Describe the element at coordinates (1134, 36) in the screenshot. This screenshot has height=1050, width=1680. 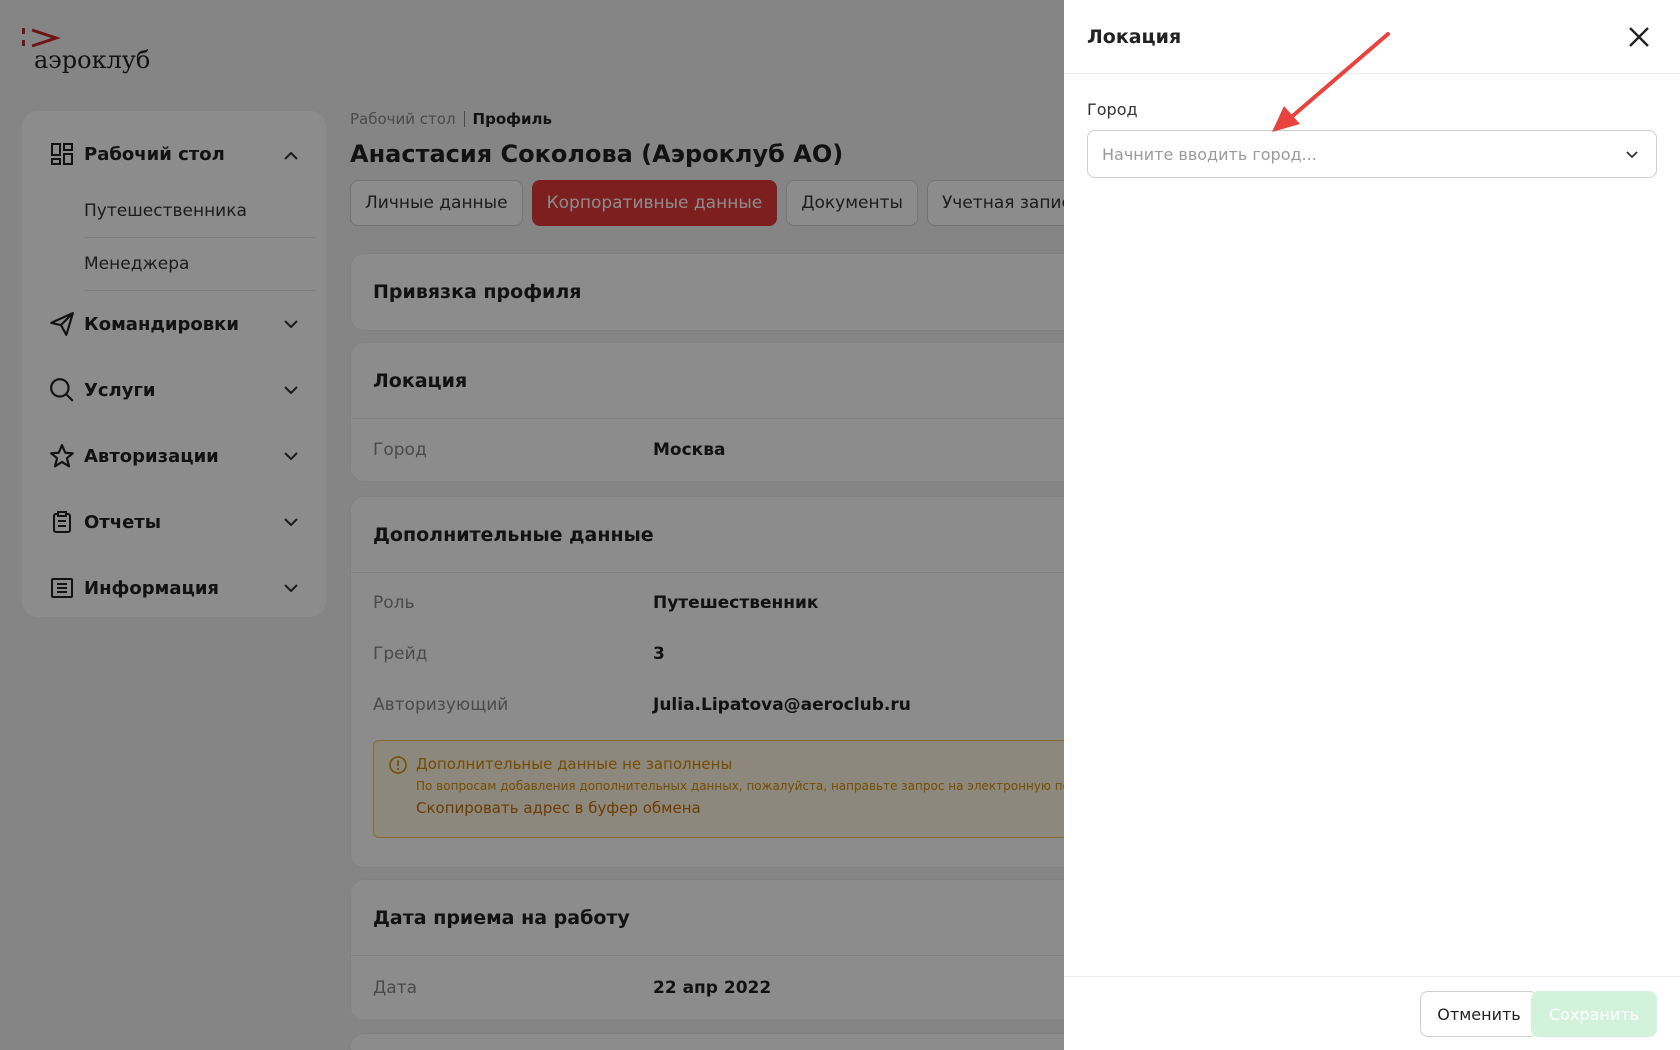
I see `drawer-title: Локация` at that location.